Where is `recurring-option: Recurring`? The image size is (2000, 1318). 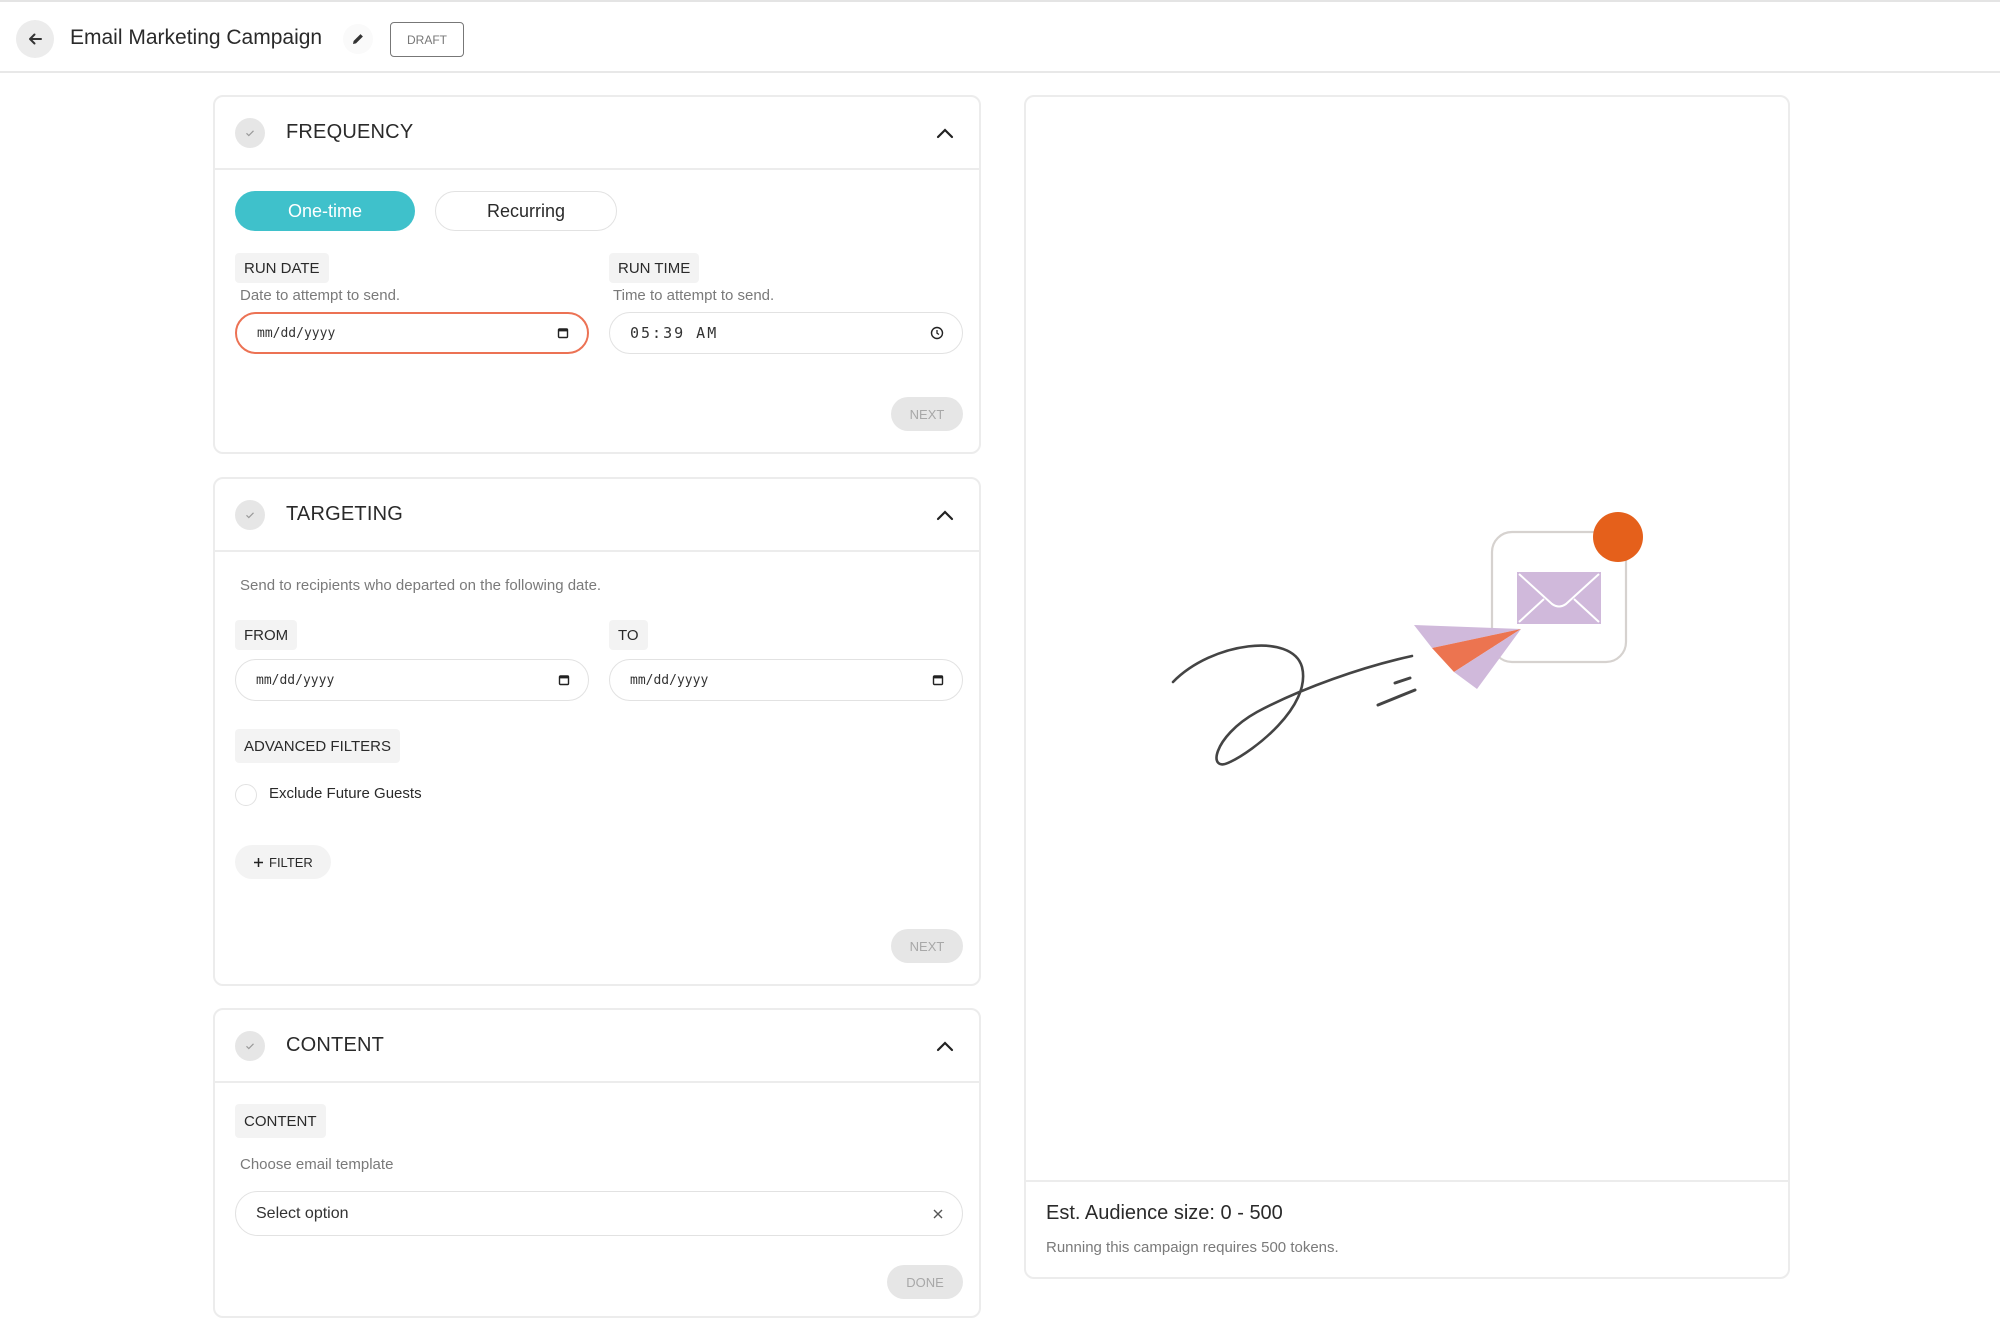 recurring-option: Recurring is located at coordinates (526, 211).